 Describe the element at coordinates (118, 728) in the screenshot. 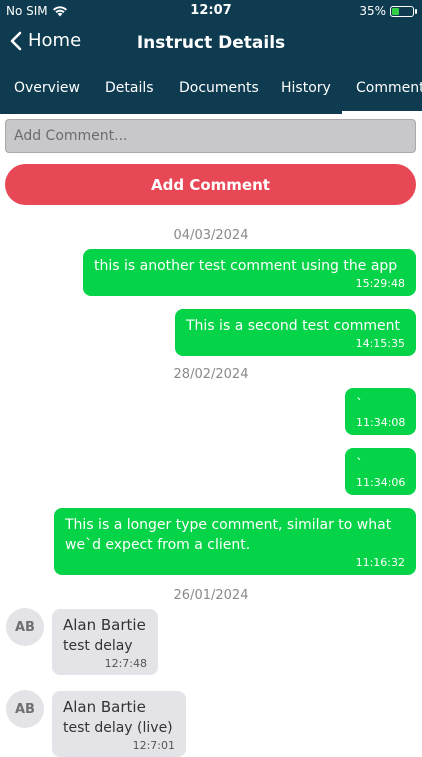

I see `comment-text: test delay (live)` at that location.